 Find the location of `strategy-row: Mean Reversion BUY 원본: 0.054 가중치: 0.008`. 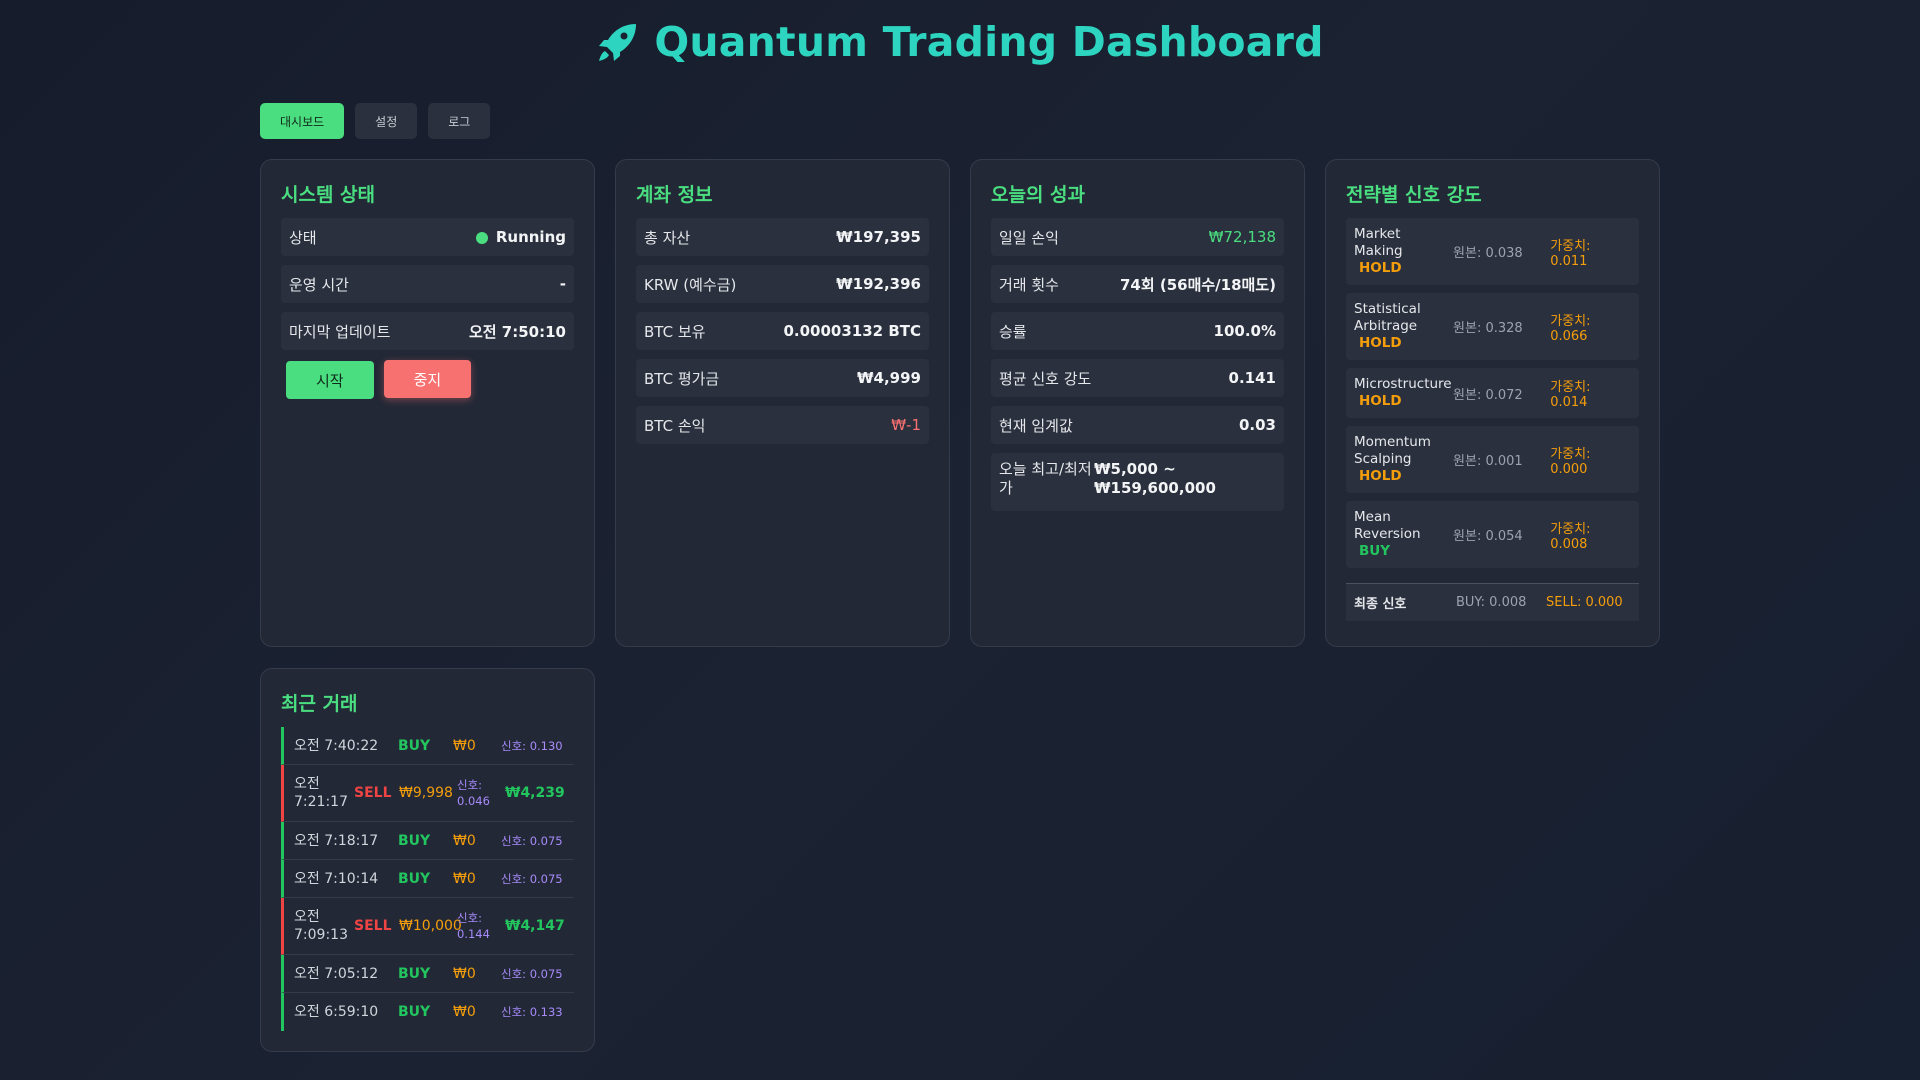

strategy-row: Mean Reversion BUY 원본: 0.054 가중치: 0.008 is located at coordinates (1492, 534).